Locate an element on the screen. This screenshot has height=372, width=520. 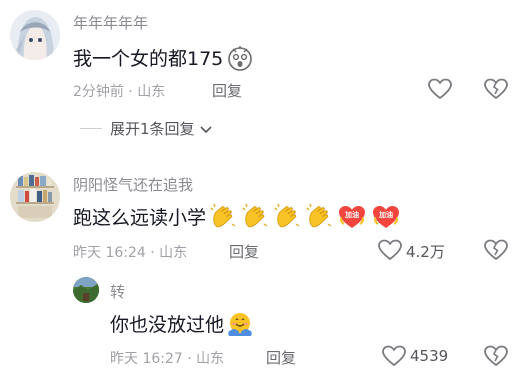
expand-replies-button: 展开1条回复 is located at coordinates (146, 128).